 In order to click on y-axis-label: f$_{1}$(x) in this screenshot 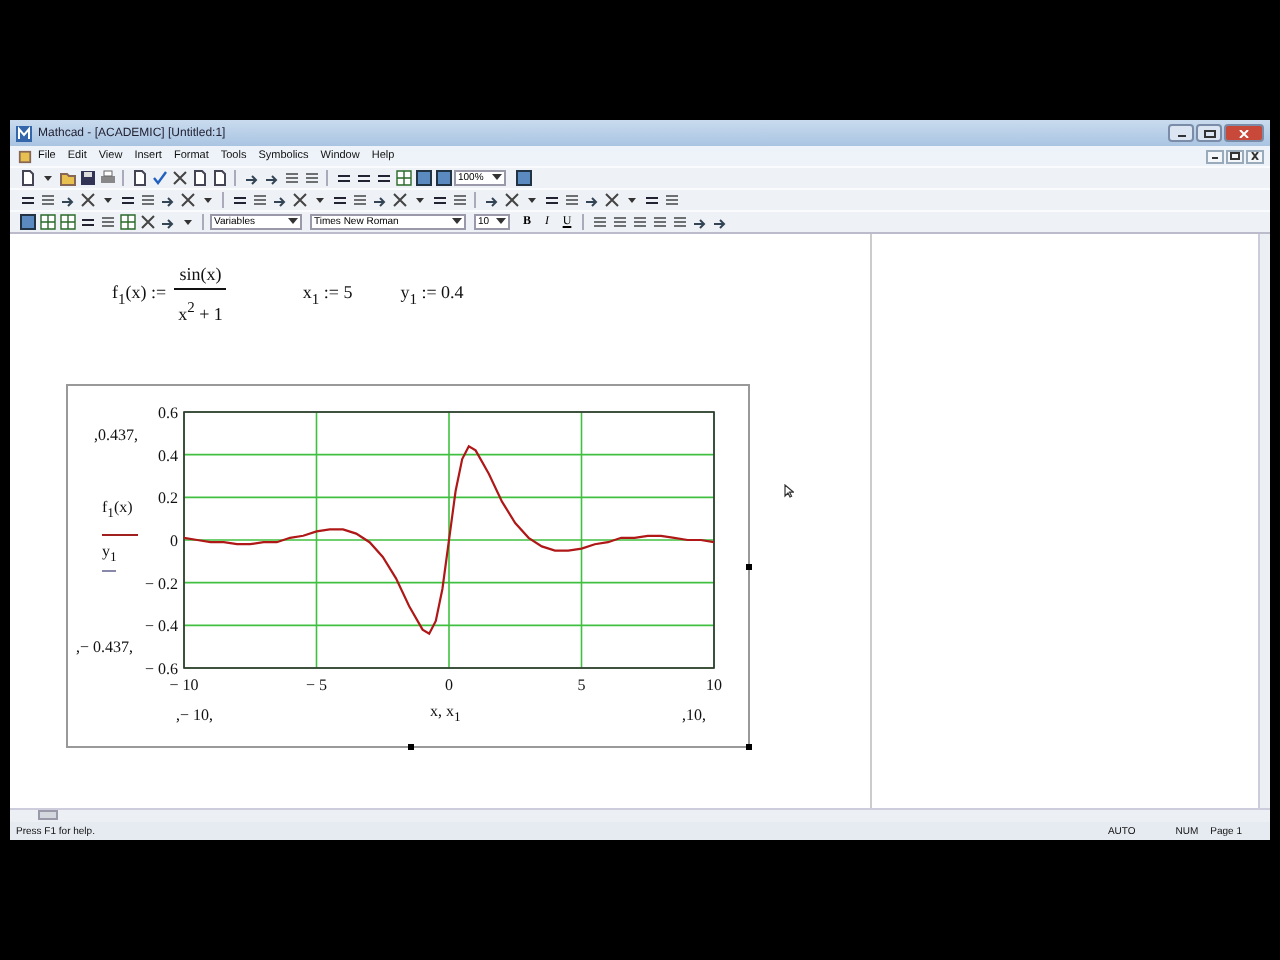, I will do `click(117, 512)`.